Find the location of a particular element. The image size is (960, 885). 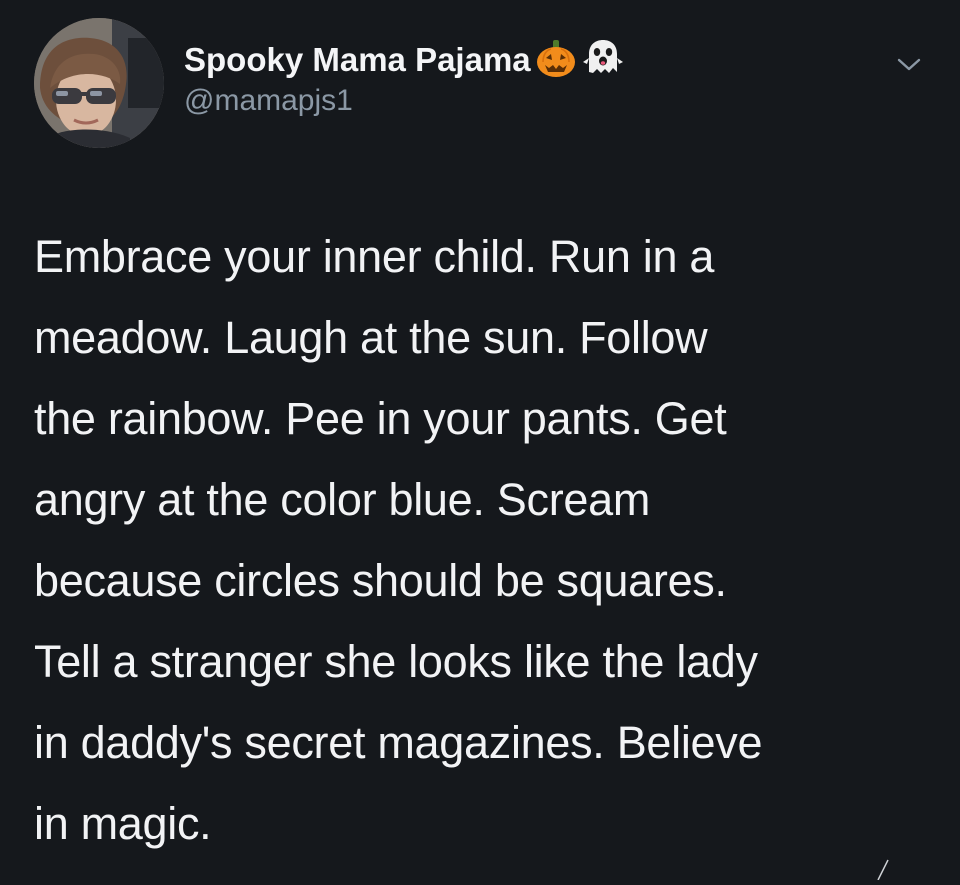

tweet-text-line: Tell a stranger she looks like the lady is located at coordinates (396, 661).